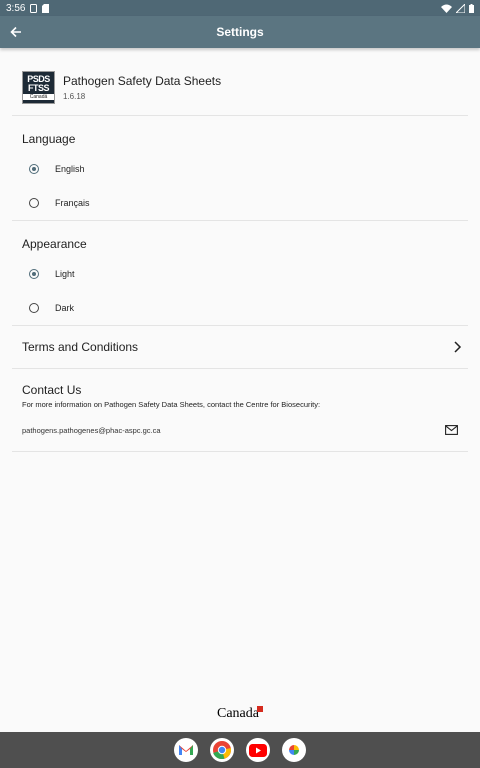 The image size is (480, 768). What do you see at coordinates (245, 169) in the screenshot?
I see `language-option-english: English` at bounding box center [245, 169].